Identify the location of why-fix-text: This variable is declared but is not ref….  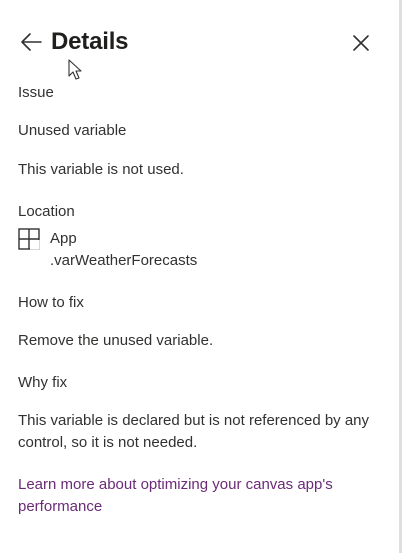
(194, 431).